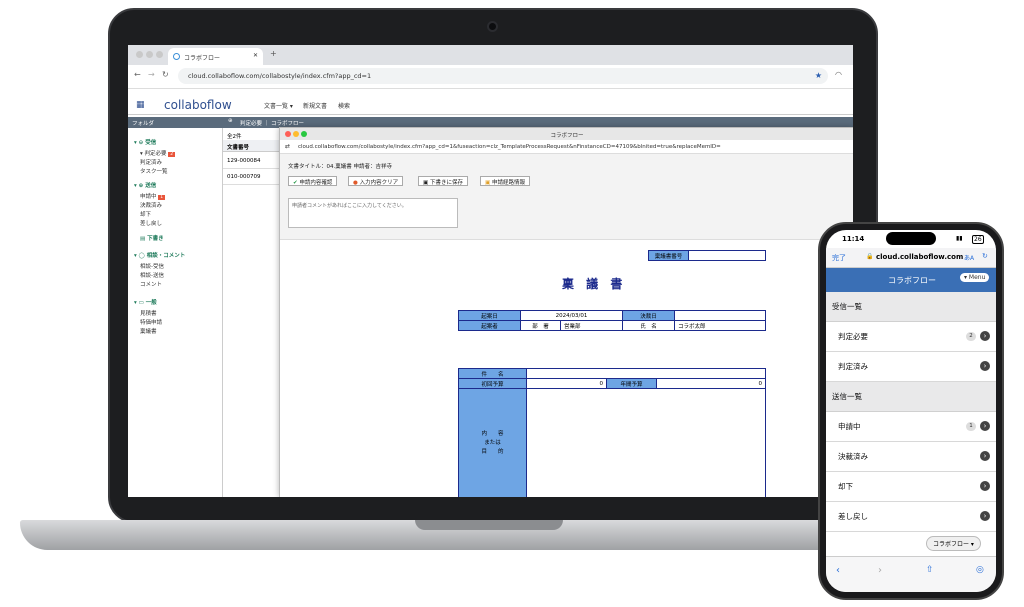 The height and width of the screenshot is (607, 1024). I want to click on name-field: コラボ太郎, so click(720, 325).